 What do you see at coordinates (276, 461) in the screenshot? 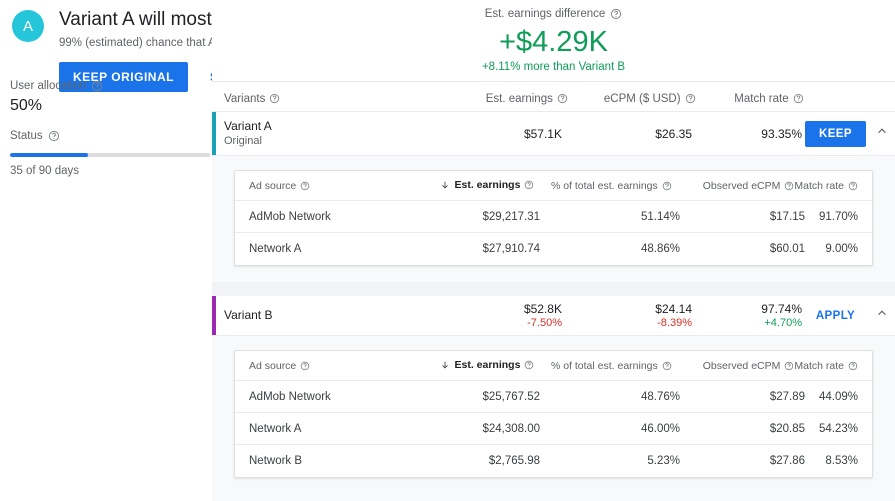
I see `ad-source-name: Network B` at bounding box center [276, 461].